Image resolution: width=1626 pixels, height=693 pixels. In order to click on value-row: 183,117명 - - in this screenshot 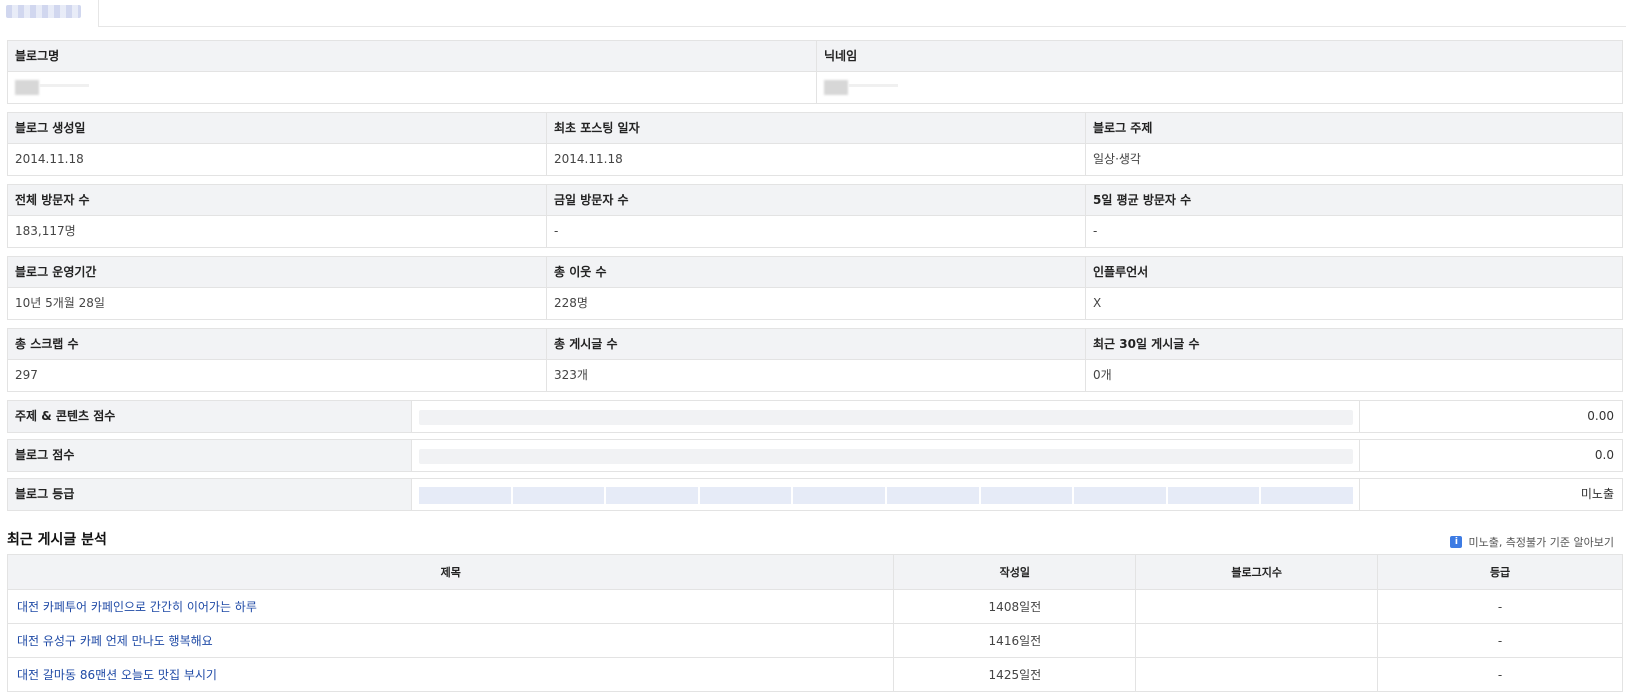, I will do `click(815, 232)`.